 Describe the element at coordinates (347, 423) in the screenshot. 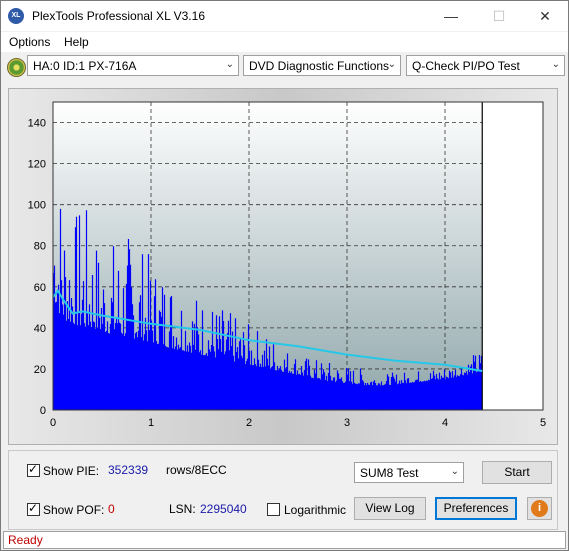

I see `x-tick-label: 3` at that location.